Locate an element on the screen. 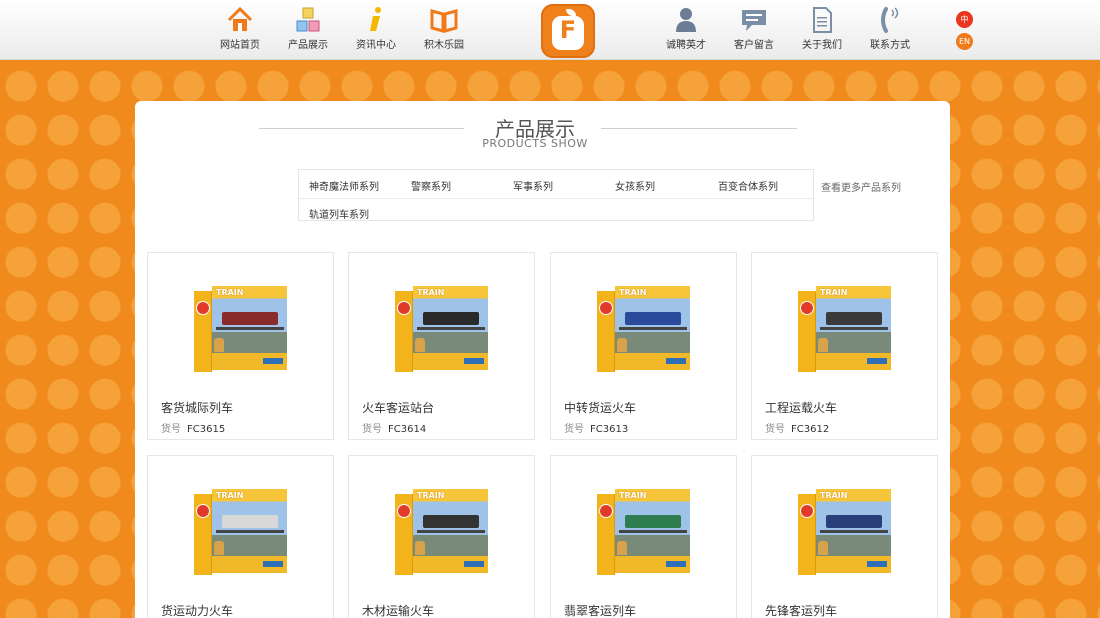  product-card: TRAIN 木材运输火车 is located at coordinates (441, 536).